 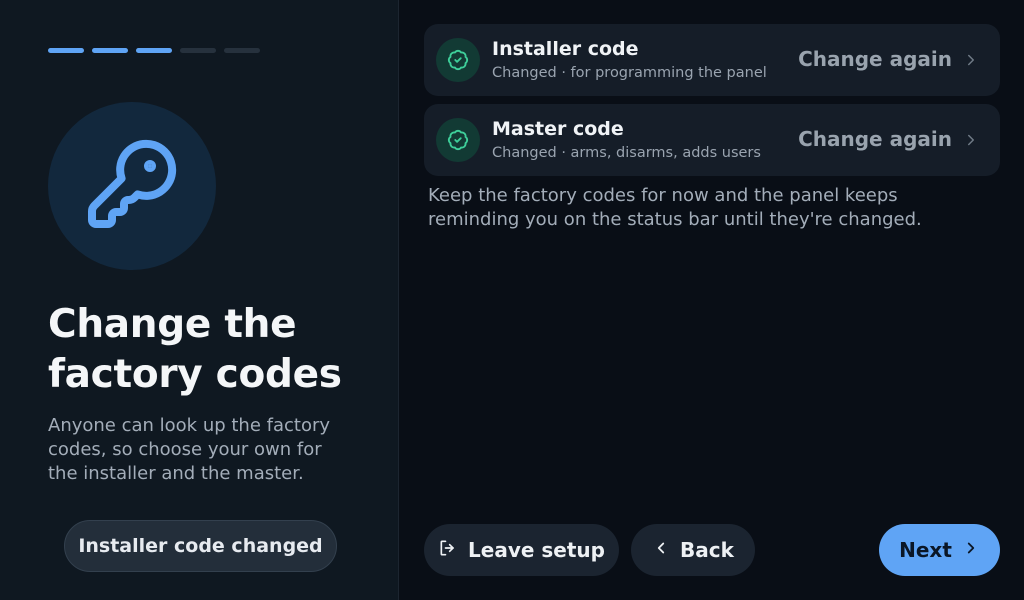 I want to click on page-title: Change the factory codes, so click(x=195, y=349).